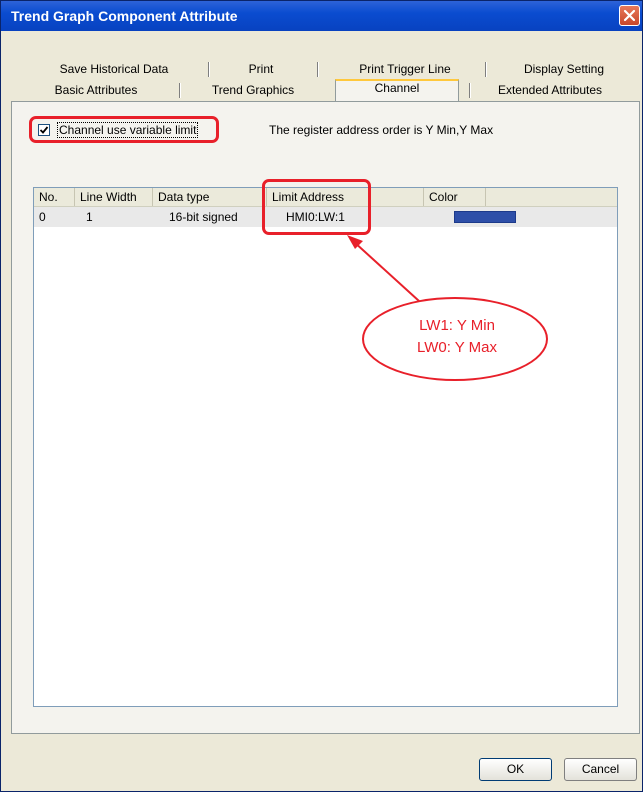 This screenshot has height=792, width=643. I want to click on close-icon, so click(629, 15).